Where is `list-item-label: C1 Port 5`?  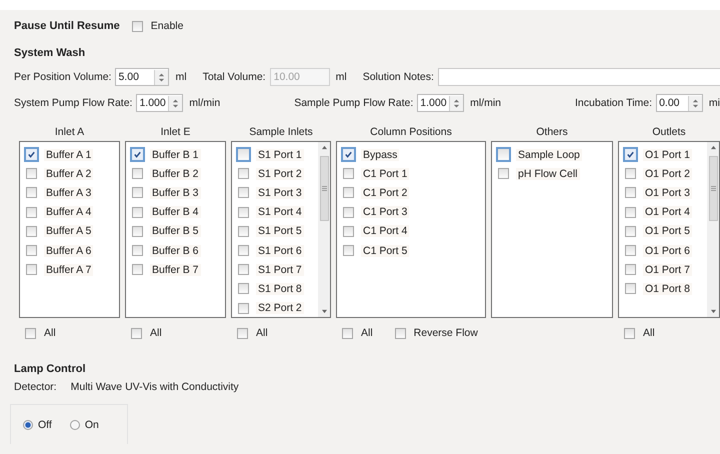 list-item-label: C1 Port 5 is located at coordinates (385, 250).